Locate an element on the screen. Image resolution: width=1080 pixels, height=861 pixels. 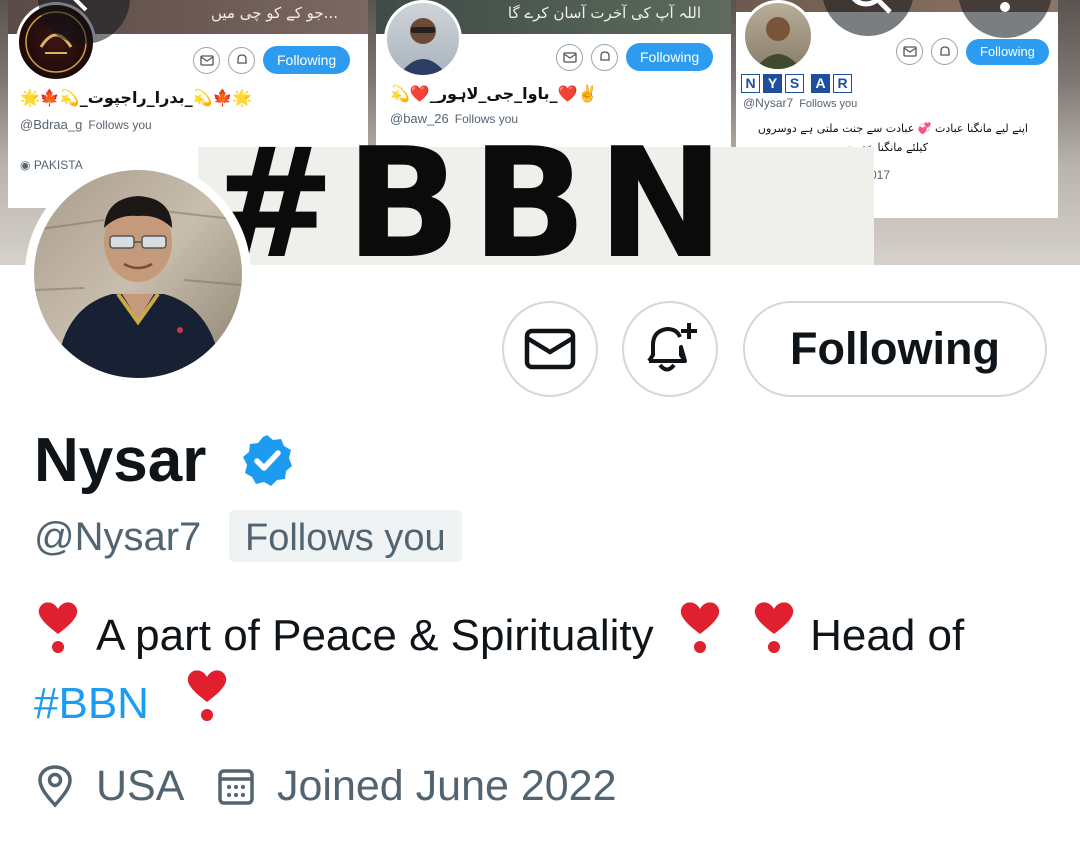
logo-letter: Y is located at coordinates (772, 83).